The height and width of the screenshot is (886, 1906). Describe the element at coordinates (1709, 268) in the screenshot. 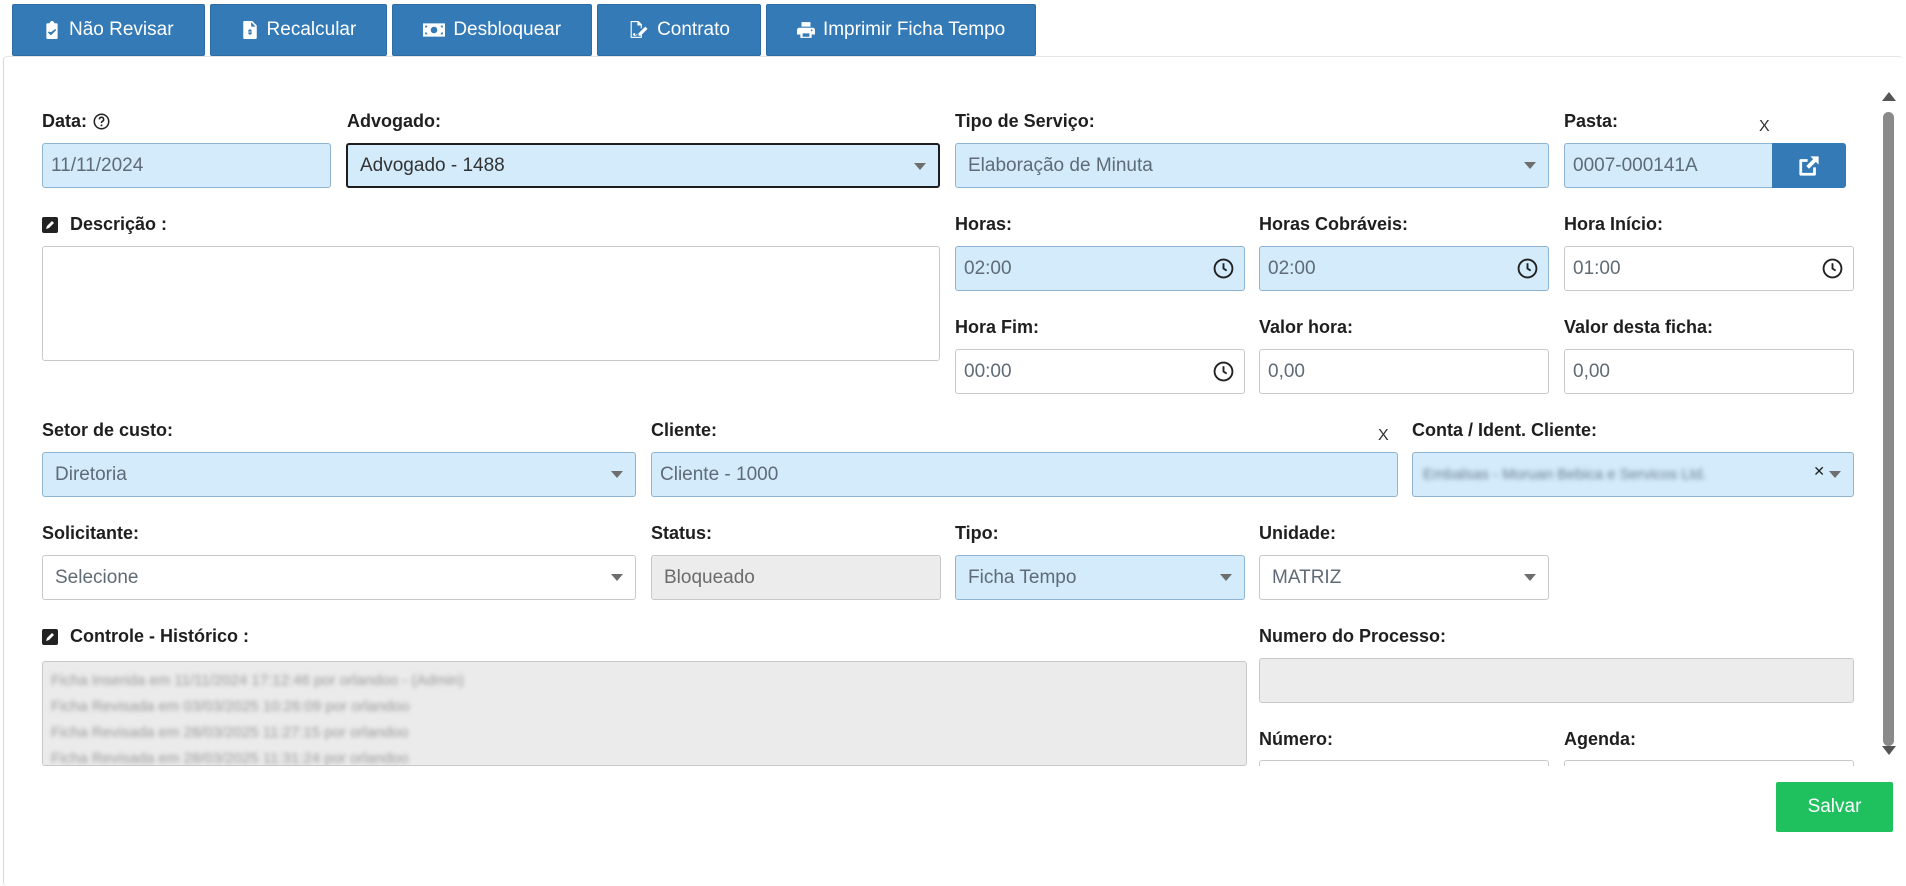

I see `hora-inicio-input: 01:00` at that location.